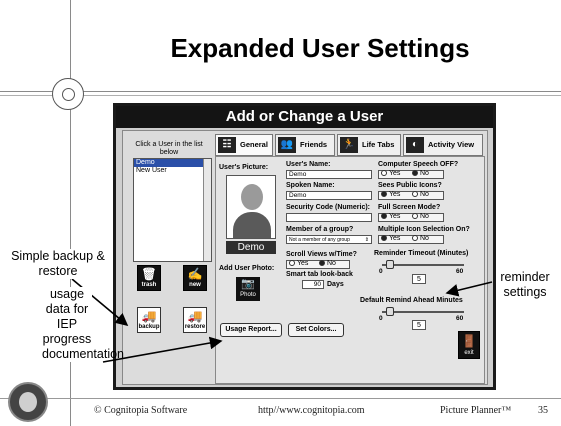 This screenshot has width=561, height=426. What do you see at coordinates (543, 410) in the screenshot?
I see `footer-page-number: 35` at bounding box center [543, 410].